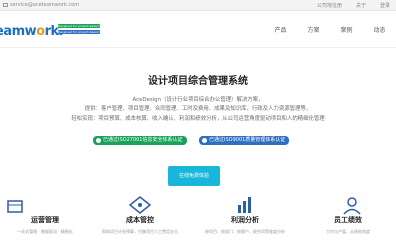 The width and height of the screenshot is (396, 240). What do you see at coordinates (346, 29) in the screenshot?
I see `nav-item-cases: 案例` at bounding box center [346, 29].